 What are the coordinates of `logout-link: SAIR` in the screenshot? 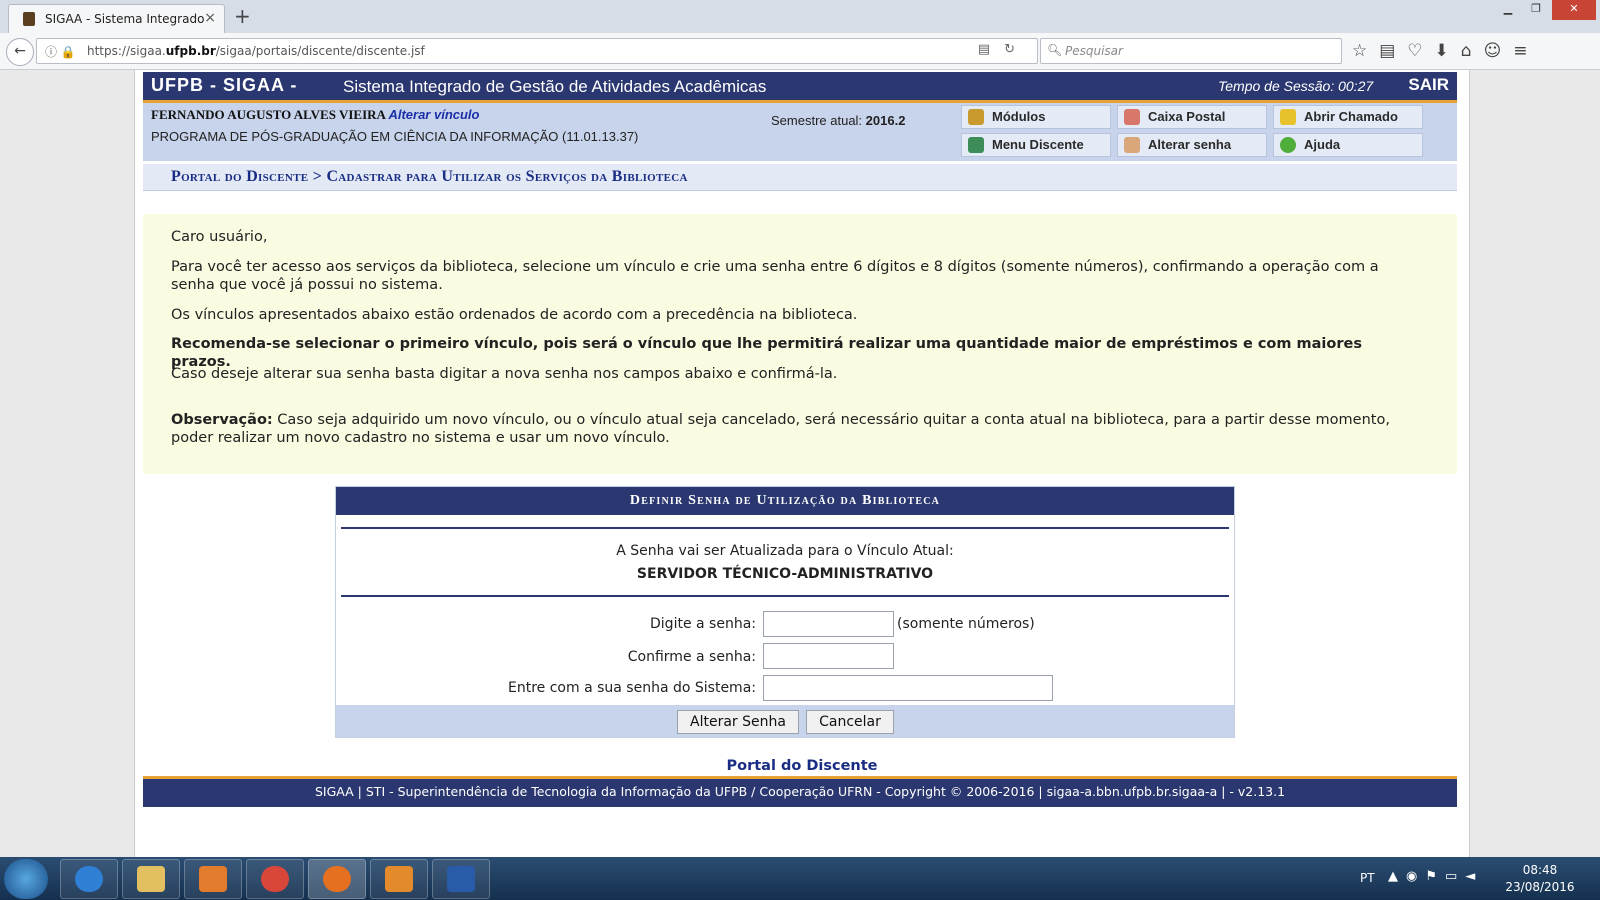 It's located at (1428, 85).